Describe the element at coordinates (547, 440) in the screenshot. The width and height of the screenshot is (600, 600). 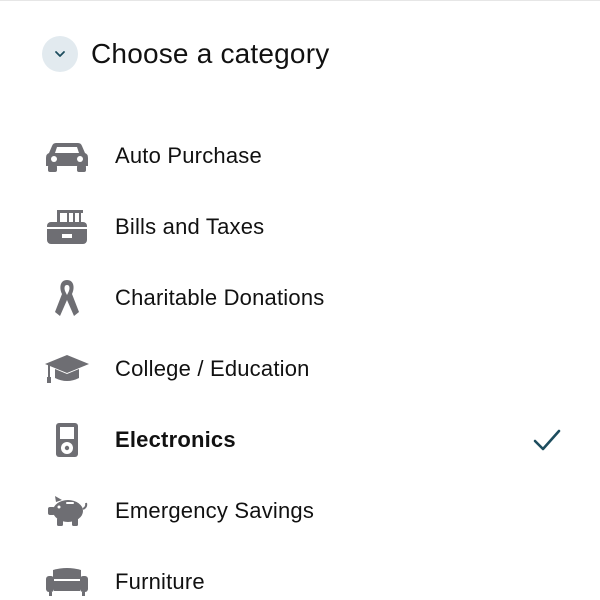
I see `checkmark-icon` at that location.